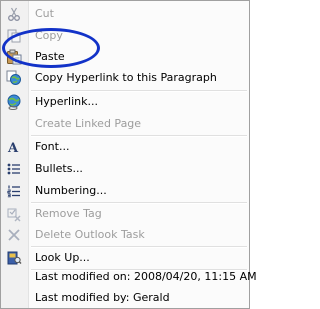  Describe the element at coordinates (14, 57) in the screenshot. I see `paste-icon` at that location.